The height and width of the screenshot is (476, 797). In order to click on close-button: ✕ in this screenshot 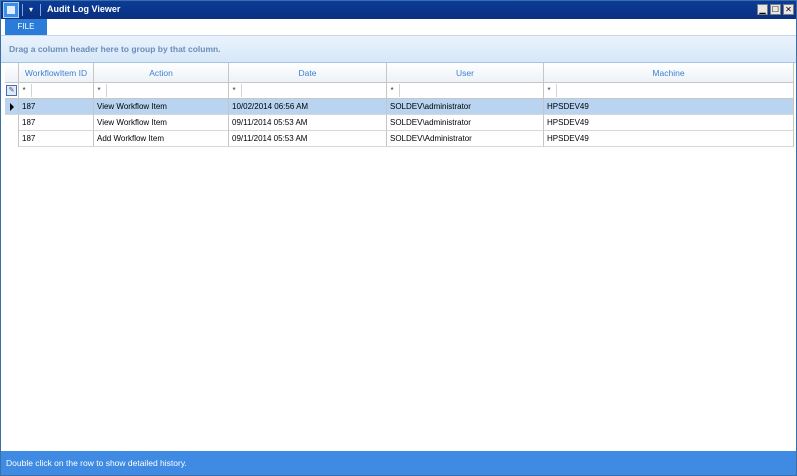, I will do `click(788, 9)`.